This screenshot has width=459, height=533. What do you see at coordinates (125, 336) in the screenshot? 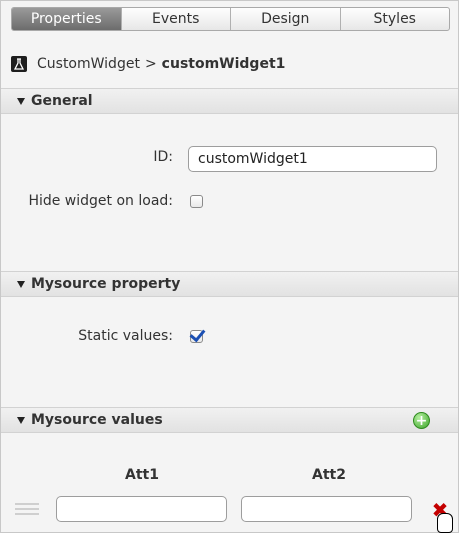
I see `static-values-label: Static values:` at bounding box center [125, 336].